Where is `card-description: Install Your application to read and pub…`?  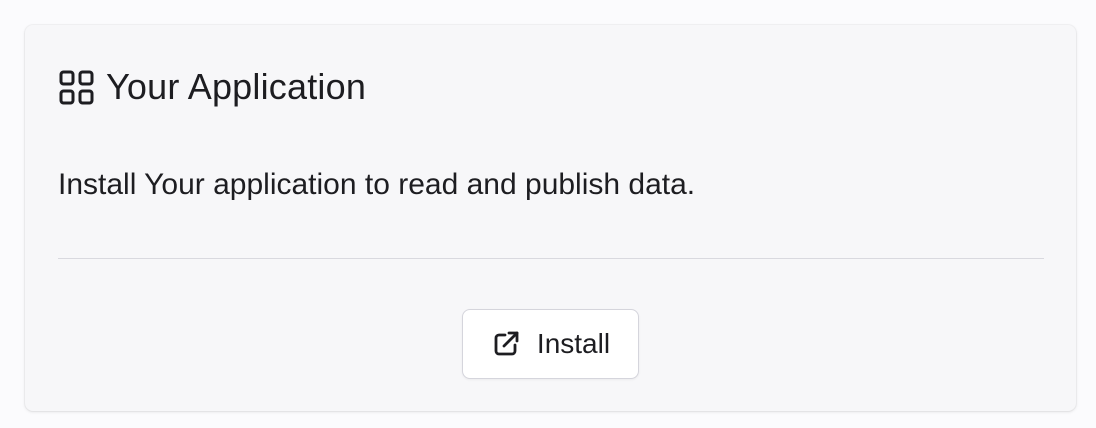 card-description: Install Your application to read and pub… is located at coordinates (377, 184).